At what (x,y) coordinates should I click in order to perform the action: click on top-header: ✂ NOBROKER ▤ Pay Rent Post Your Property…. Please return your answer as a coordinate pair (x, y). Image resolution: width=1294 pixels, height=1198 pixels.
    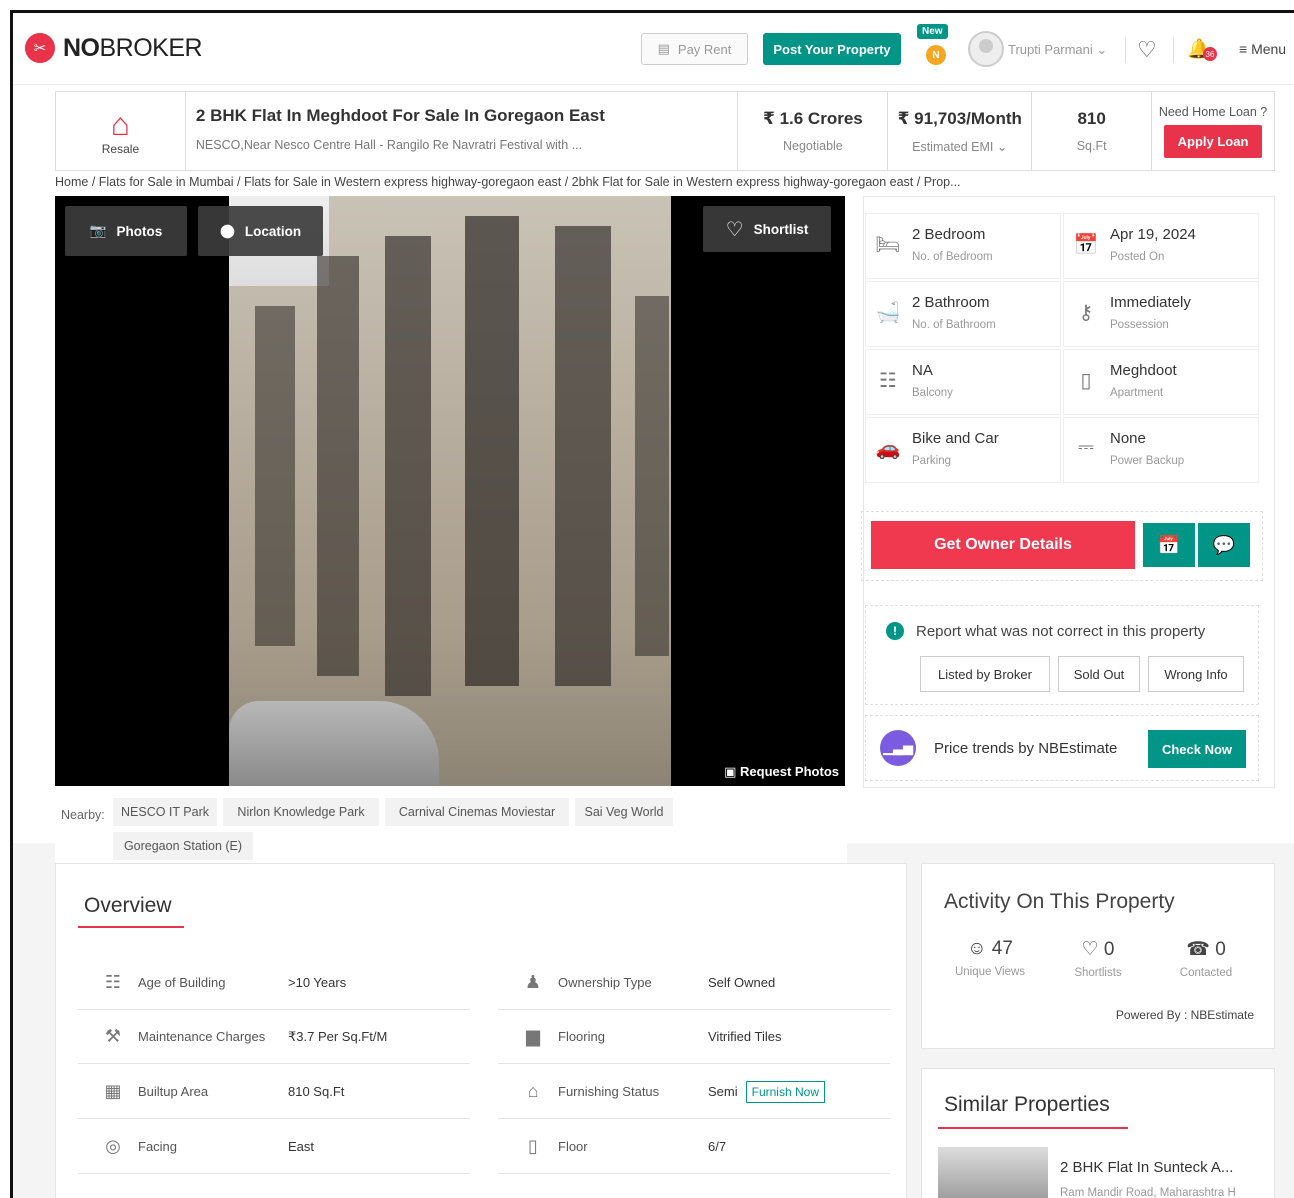
    Looking at the image, I should click on (653, 49).